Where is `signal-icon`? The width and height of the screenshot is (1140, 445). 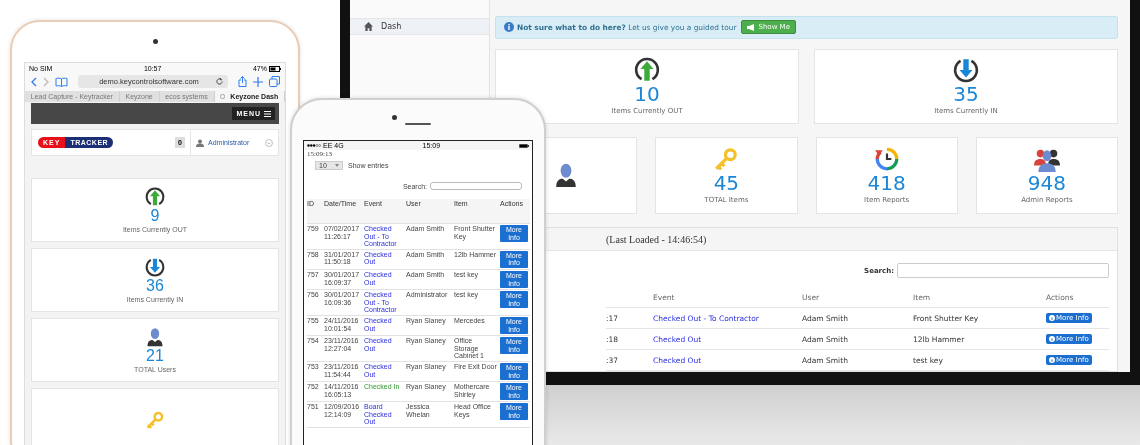
signal-icon is located at coordinates (314, 145).